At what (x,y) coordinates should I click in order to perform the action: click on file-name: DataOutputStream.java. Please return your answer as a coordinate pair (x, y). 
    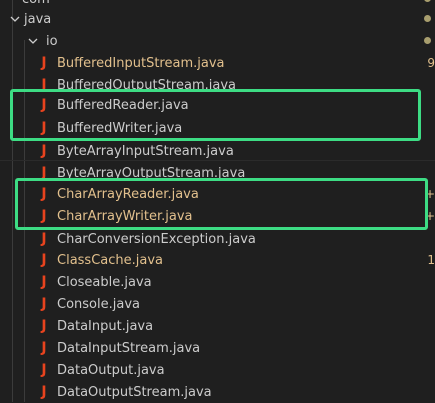
    Looking at the image, I should click on (134, 392).